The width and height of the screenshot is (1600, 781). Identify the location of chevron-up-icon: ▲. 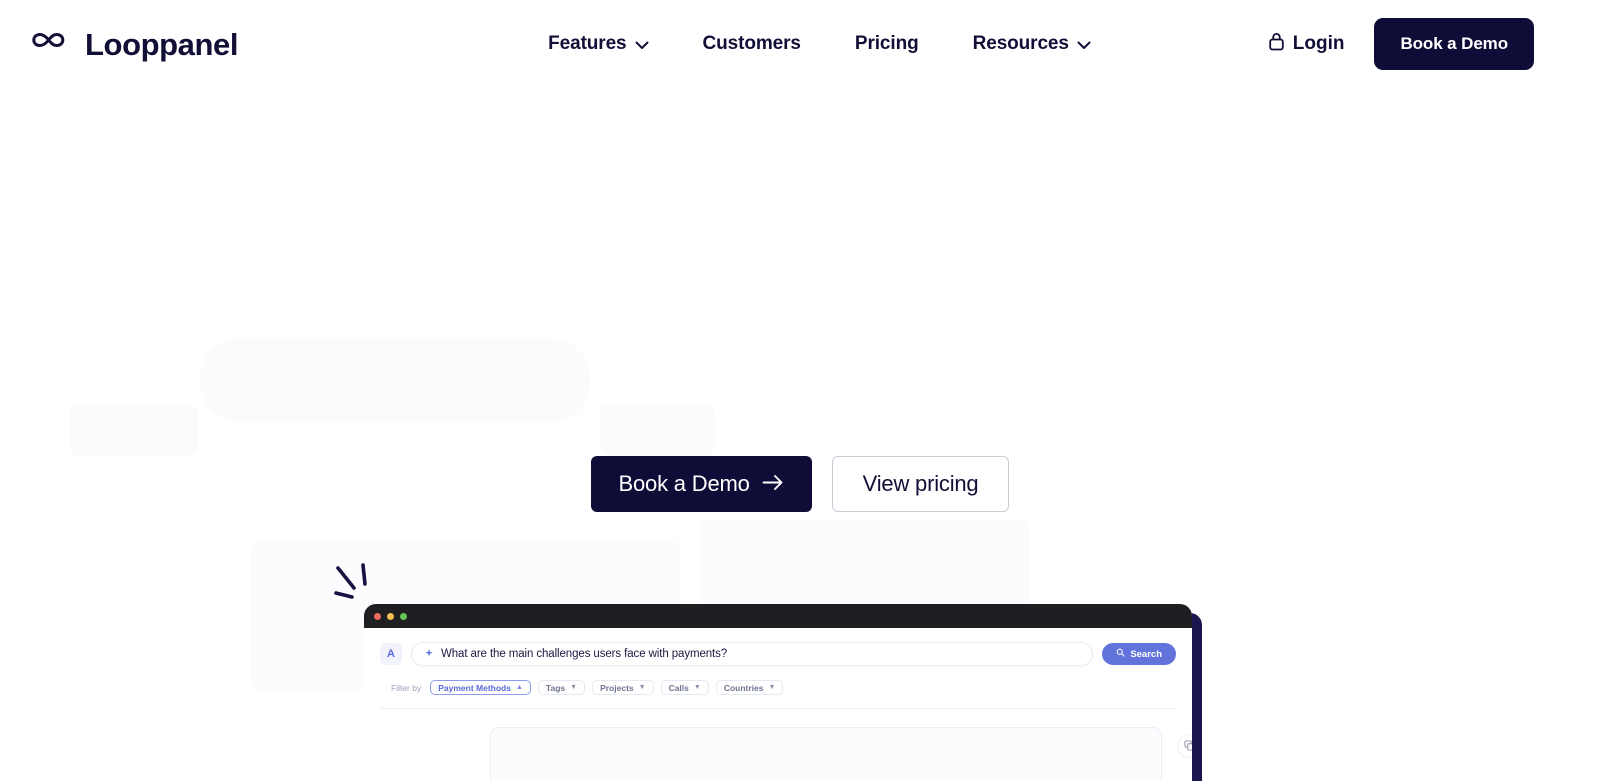
(519, 687).